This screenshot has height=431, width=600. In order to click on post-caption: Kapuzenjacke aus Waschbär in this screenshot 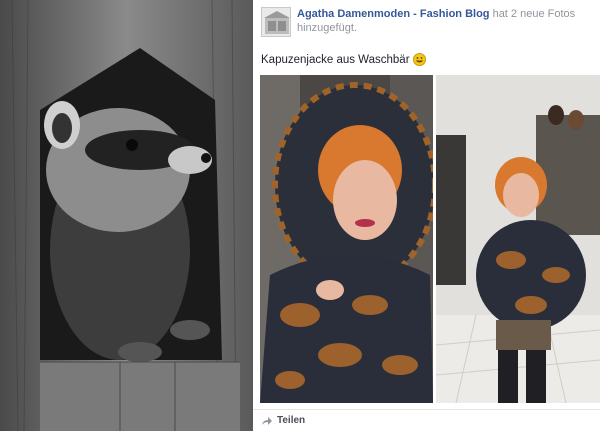, I will do `click(343, 59)`.